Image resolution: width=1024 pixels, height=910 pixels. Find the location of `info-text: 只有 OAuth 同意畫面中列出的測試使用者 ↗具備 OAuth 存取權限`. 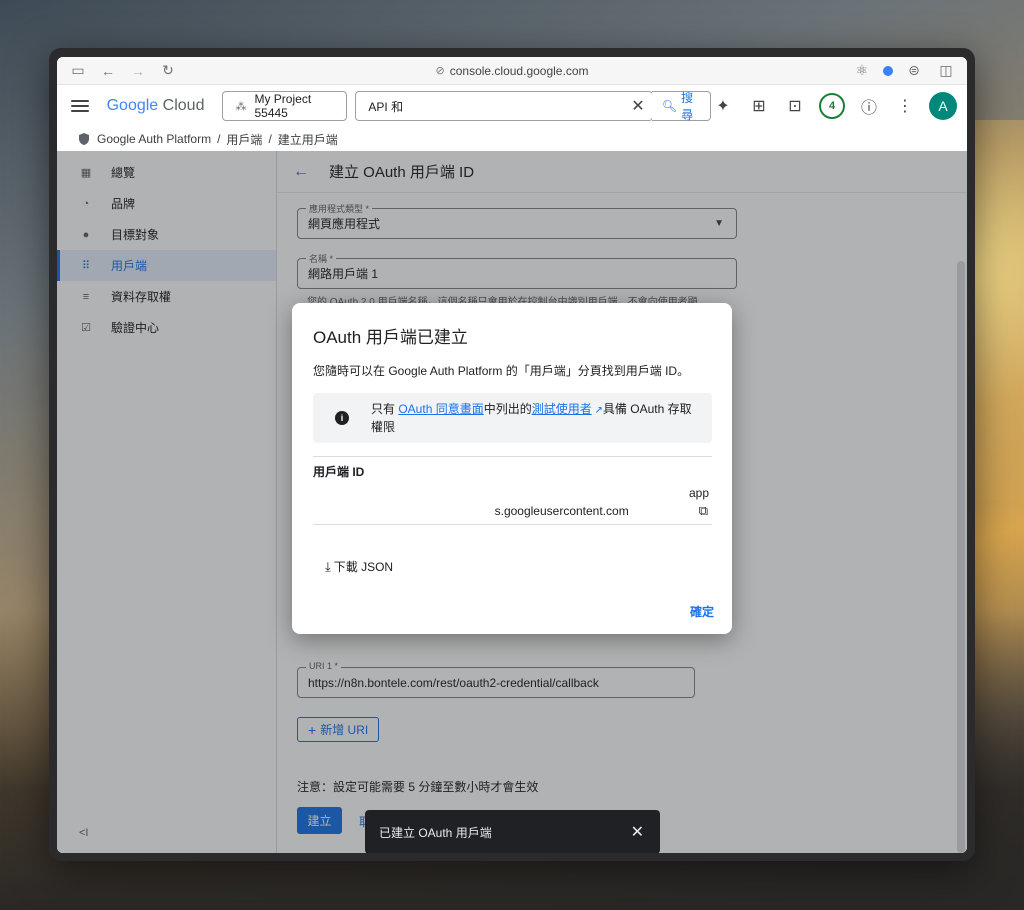

info-text: 只有 OAuth 同意畫面中列出的測試使用者 ↗具備 OAuth 存取權限 is located at coordinates (536, 418).